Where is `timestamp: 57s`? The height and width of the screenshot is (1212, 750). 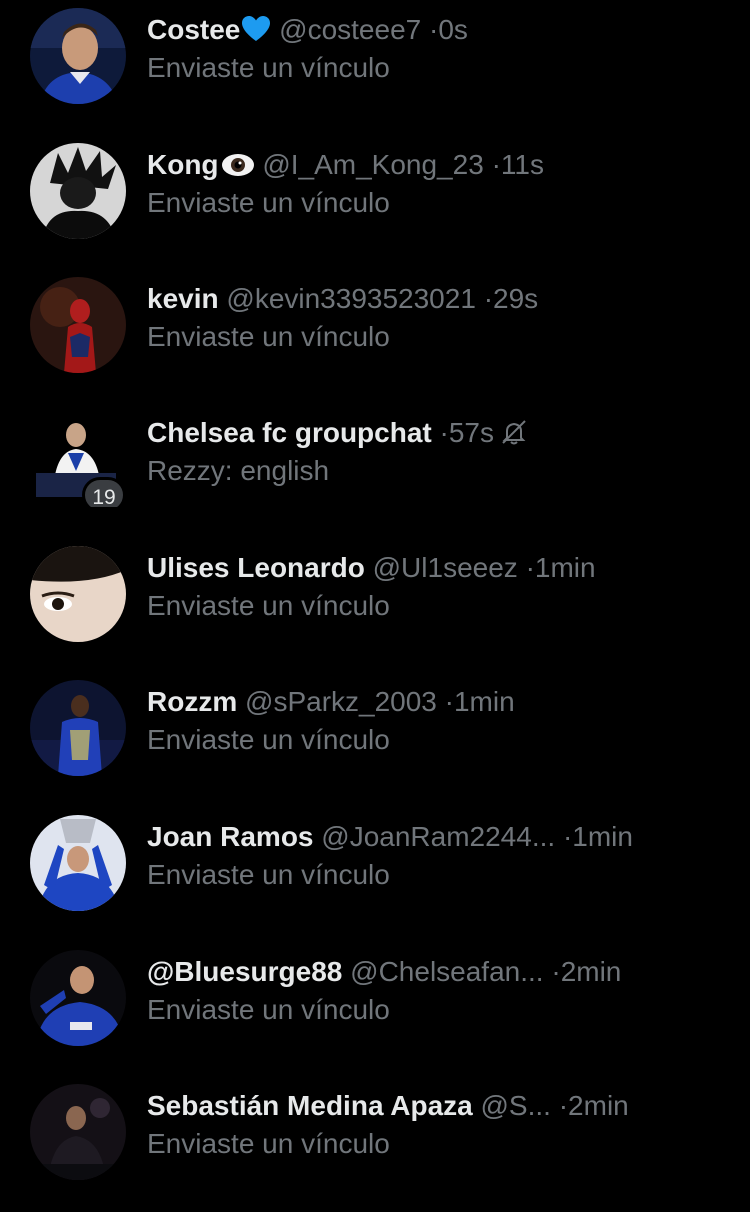
timestamp: 57s is located at coordinates (471, 432).